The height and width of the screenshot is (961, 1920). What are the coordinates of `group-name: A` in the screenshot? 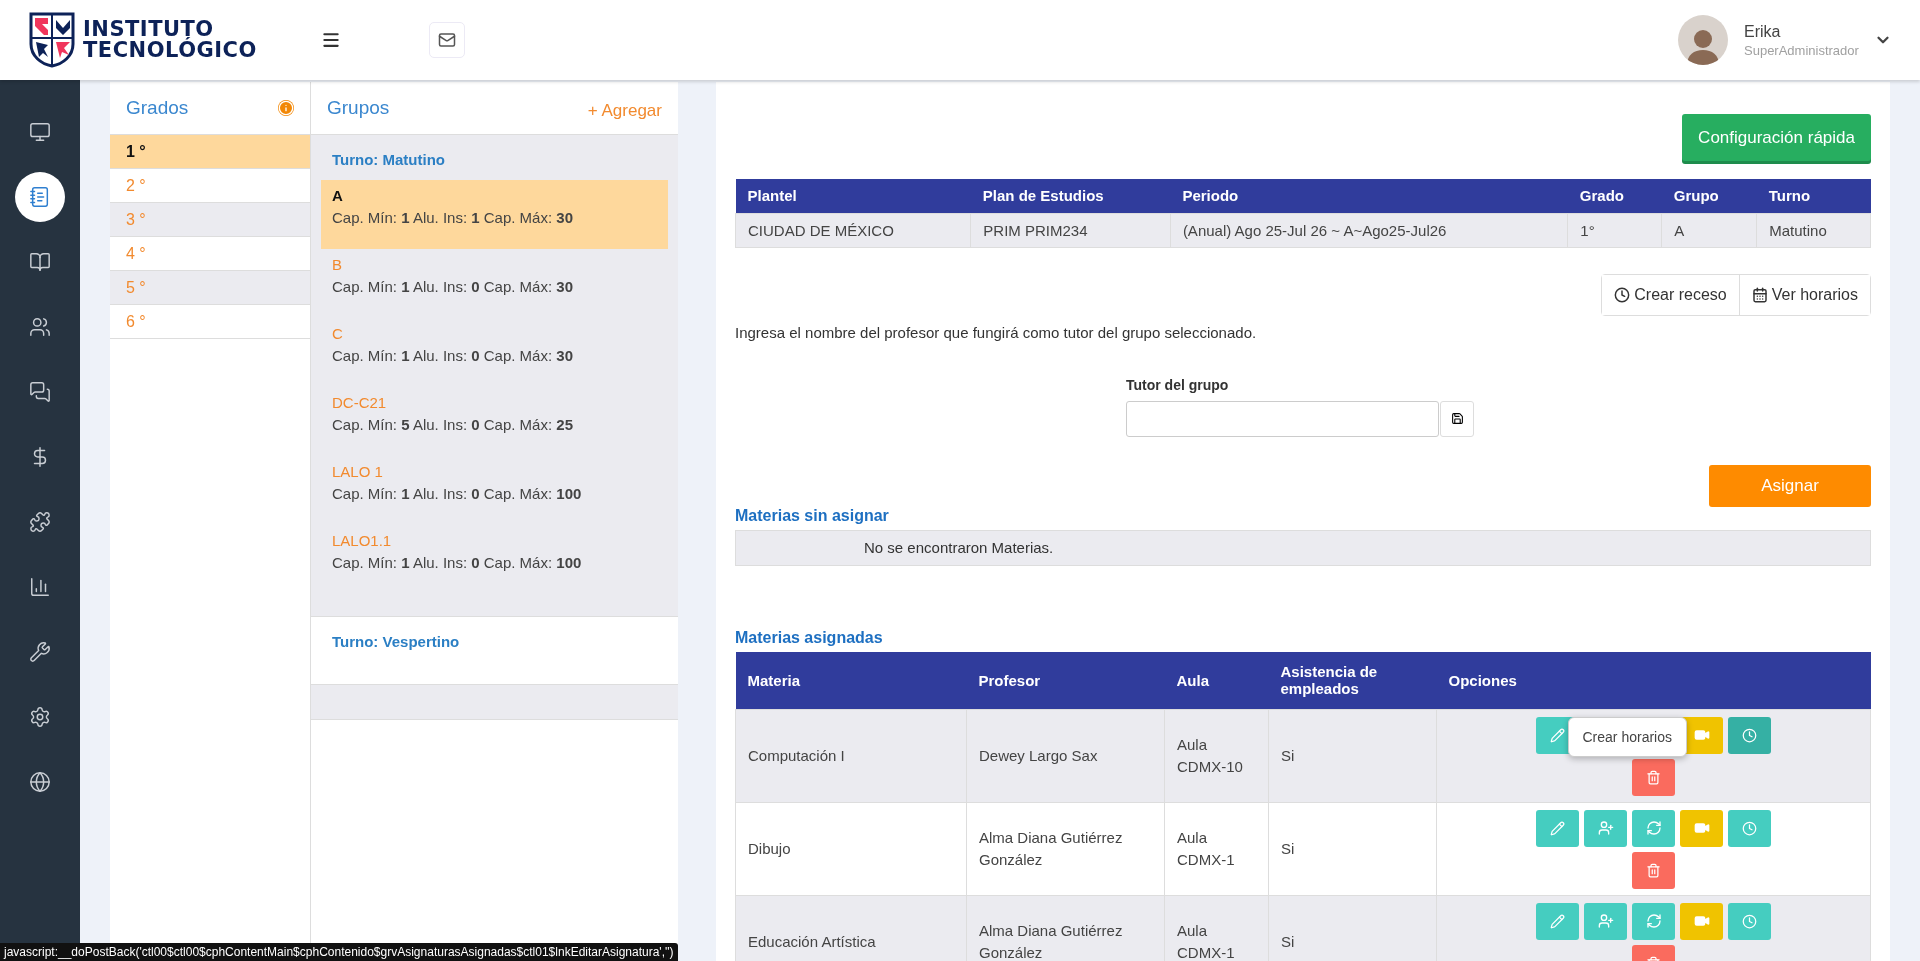 It's located at (338, 195).